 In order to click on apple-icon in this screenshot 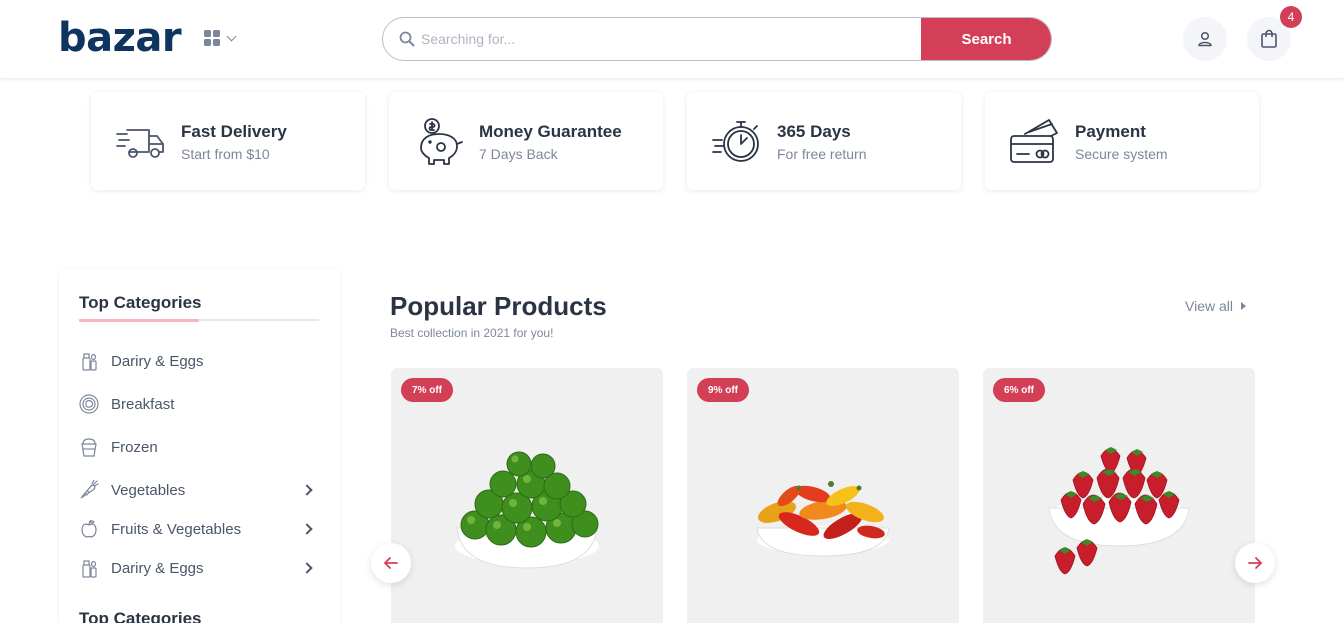, I will do `click(89, 529)`.